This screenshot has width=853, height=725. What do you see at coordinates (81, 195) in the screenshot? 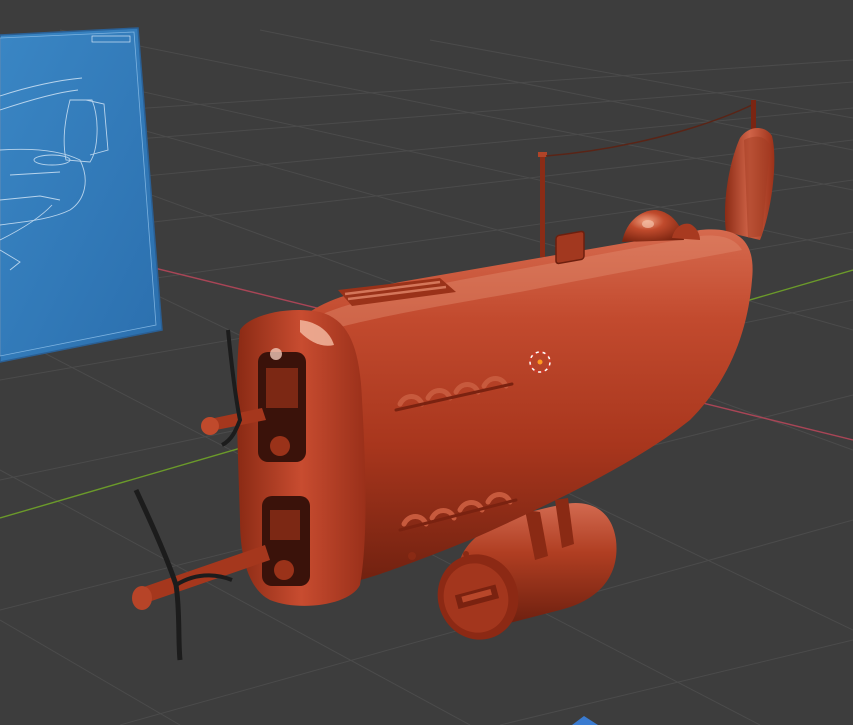
I see `reference-image` at bounding box center [81, 195].